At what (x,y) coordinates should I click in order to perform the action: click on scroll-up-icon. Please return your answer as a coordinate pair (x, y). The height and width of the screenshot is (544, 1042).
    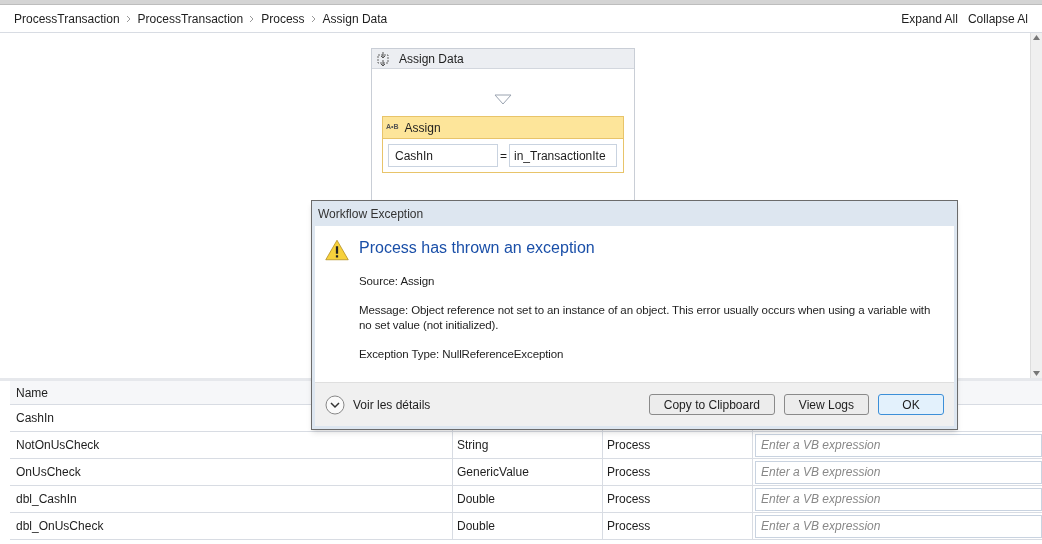
    Looking at the image, I should click on (1036, 37).